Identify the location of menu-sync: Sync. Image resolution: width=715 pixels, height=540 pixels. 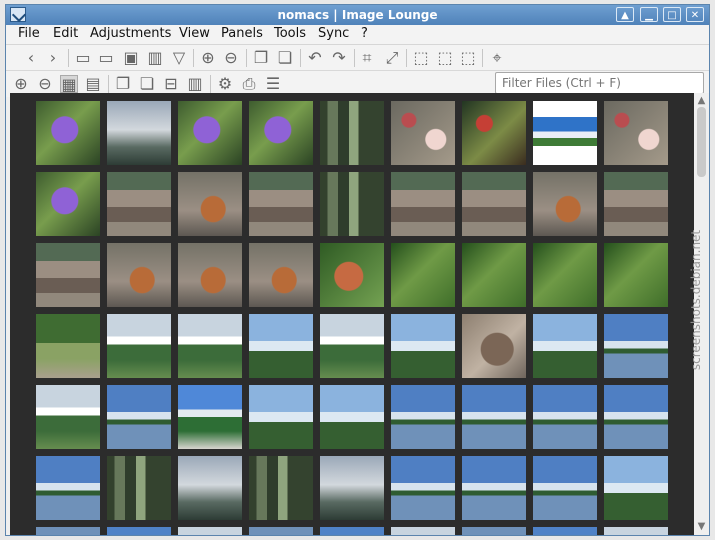
(333, 33).